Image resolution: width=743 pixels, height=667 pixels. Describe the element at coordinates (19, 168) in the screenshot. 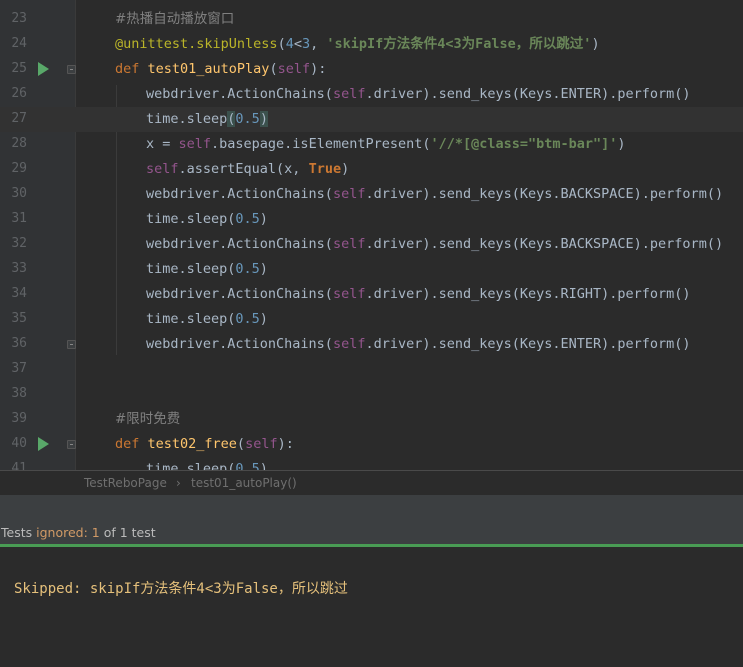

I see `line-number: 29` at that location.